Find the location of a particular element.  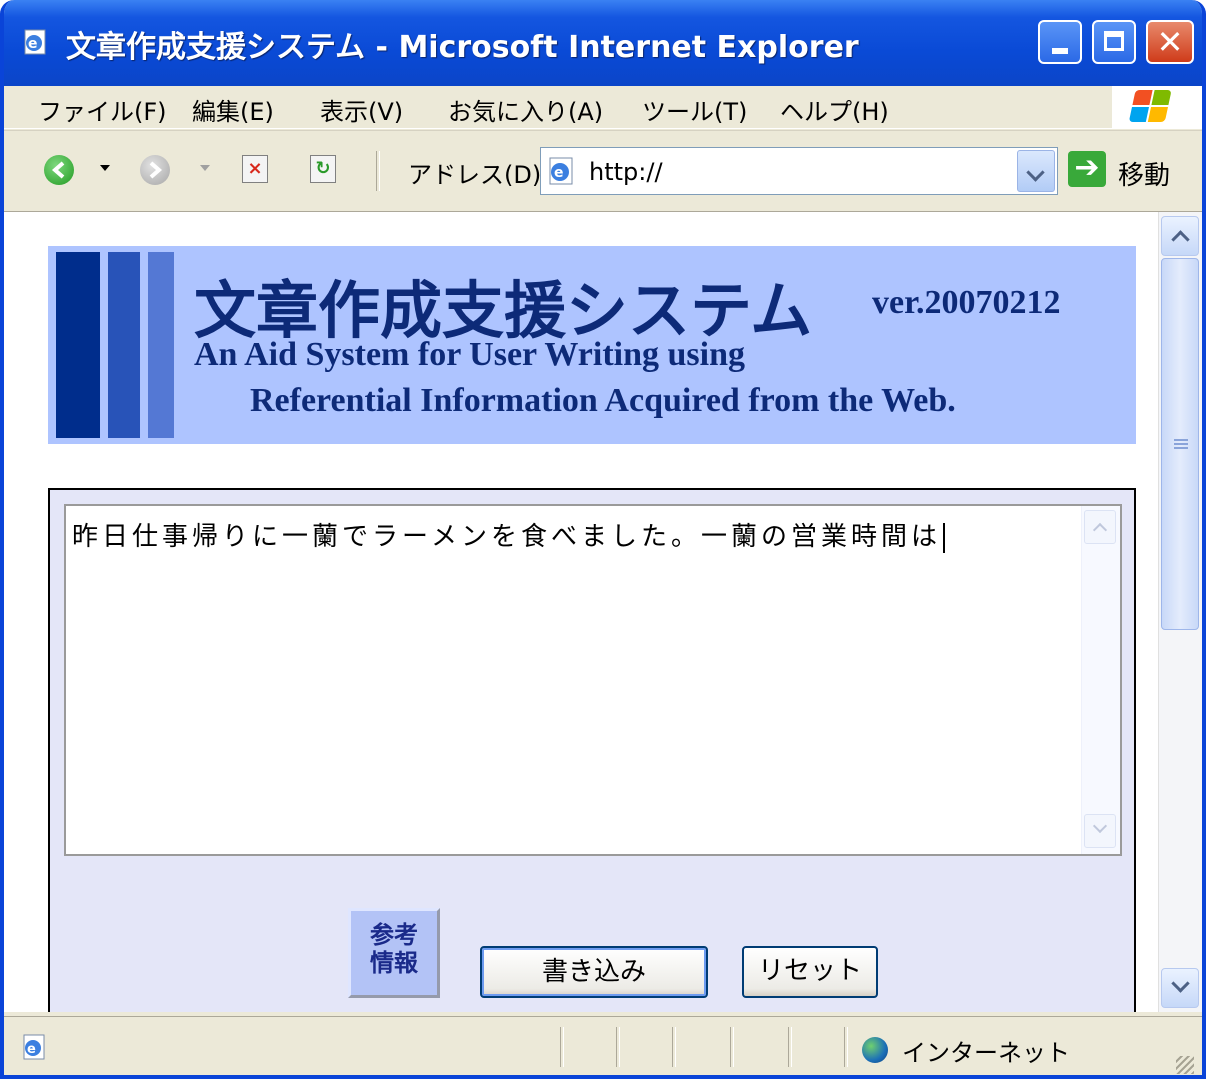

minimize-button is located at coordinates (1060, 42).